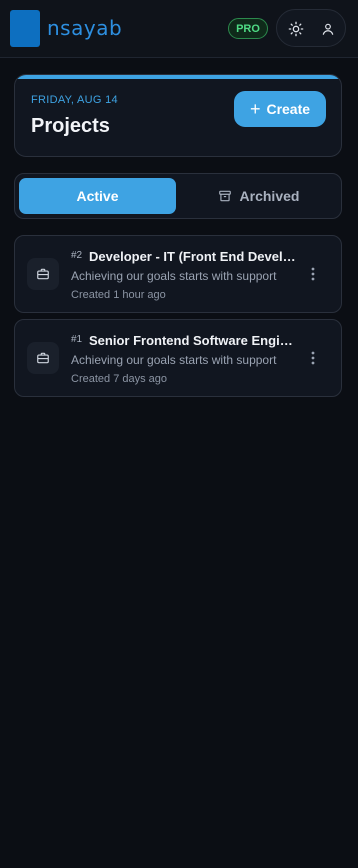  I want to click on projects-header-card: FRIDAY, AUG 14 Projects + Create, so click(178, 115).